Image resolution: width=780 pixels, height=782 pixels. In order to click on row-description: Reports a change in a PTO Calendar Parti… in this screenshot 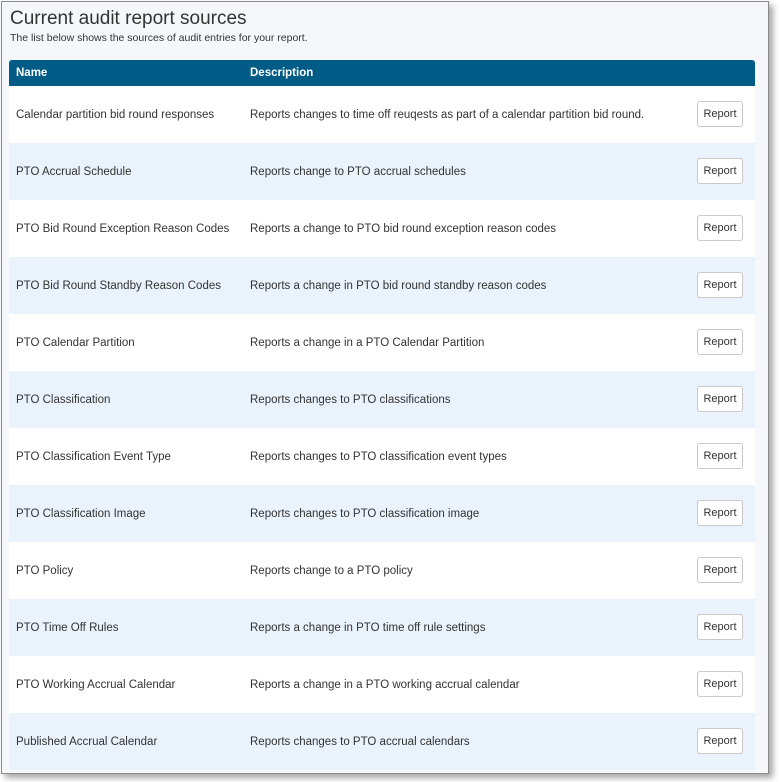, I will do `click(367, 342)`.